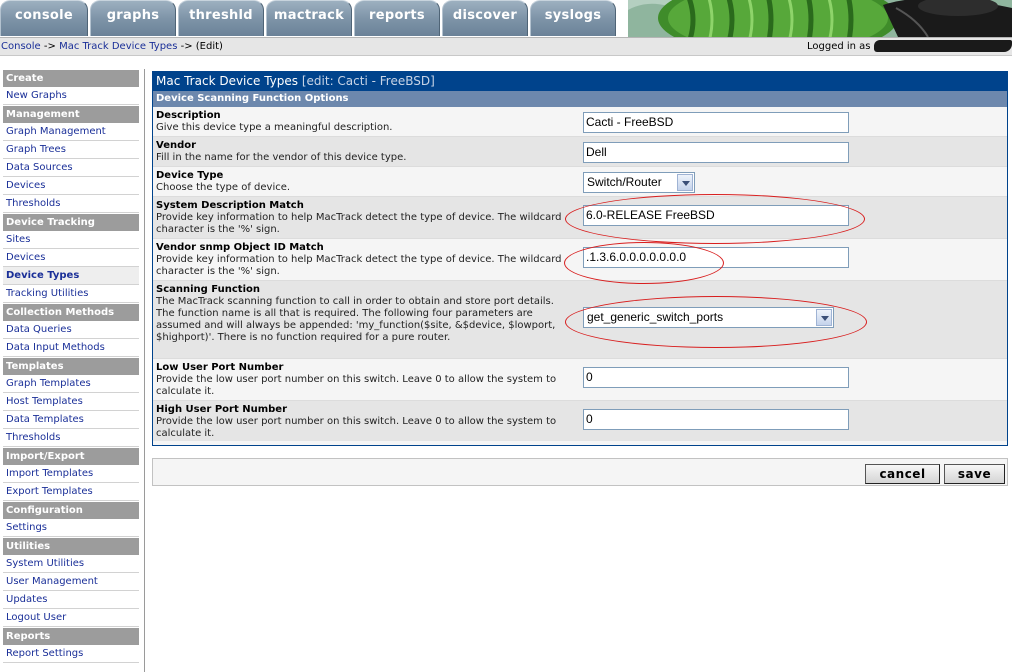 This screenshot has height=672, width=1012. Describe the element at coordinates (71, 528) in the screenshot. I see `sidebar-item-settings: Settings` at that location.